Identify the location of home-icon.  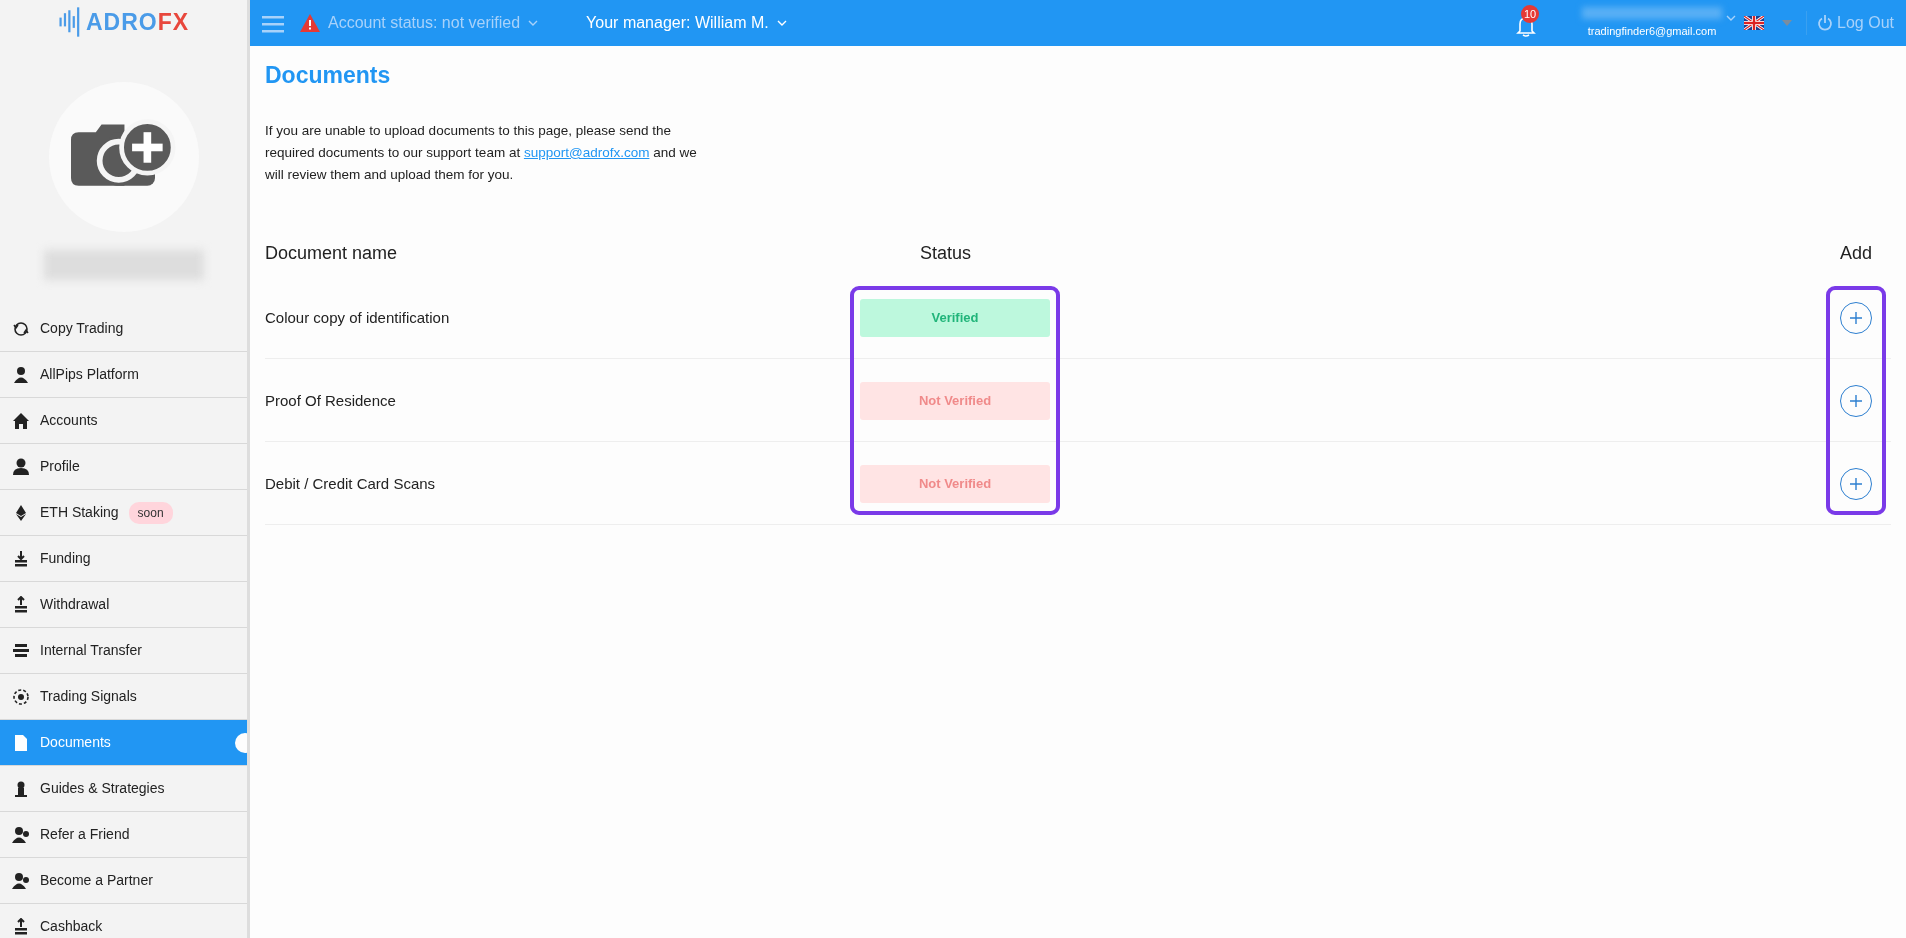
(21, 420).